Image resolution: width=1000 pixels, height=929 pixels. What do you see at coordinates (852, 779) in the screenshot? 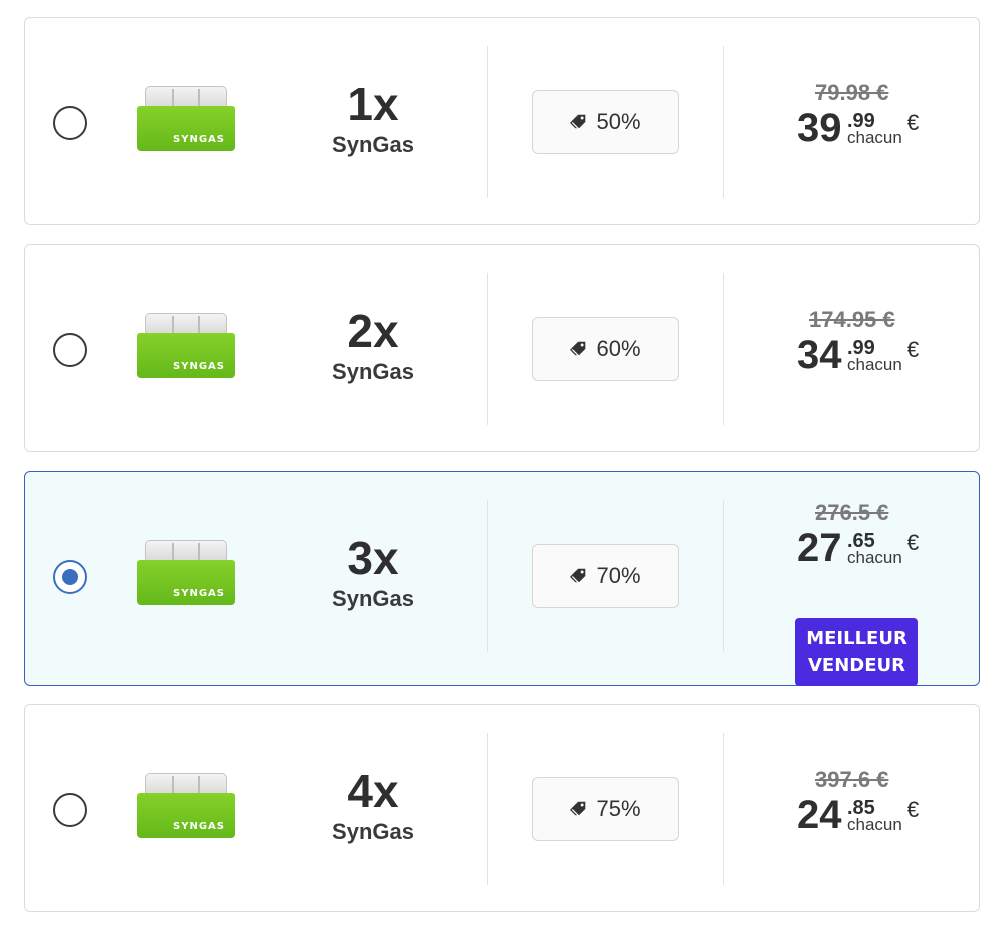
I see `old-price: 397.6 €` at bounding box center [852, 779].